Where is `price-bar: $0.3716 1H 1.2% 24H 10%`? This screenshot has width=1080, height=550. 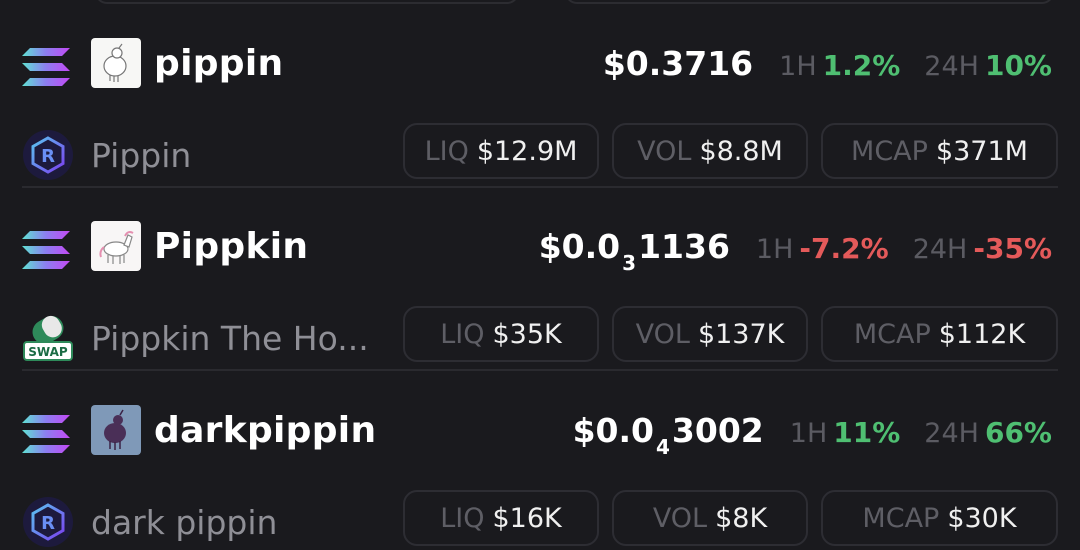
price-bar: $0.3716 1H 1.2% 24H 10% is located at coordinates (827, 63).